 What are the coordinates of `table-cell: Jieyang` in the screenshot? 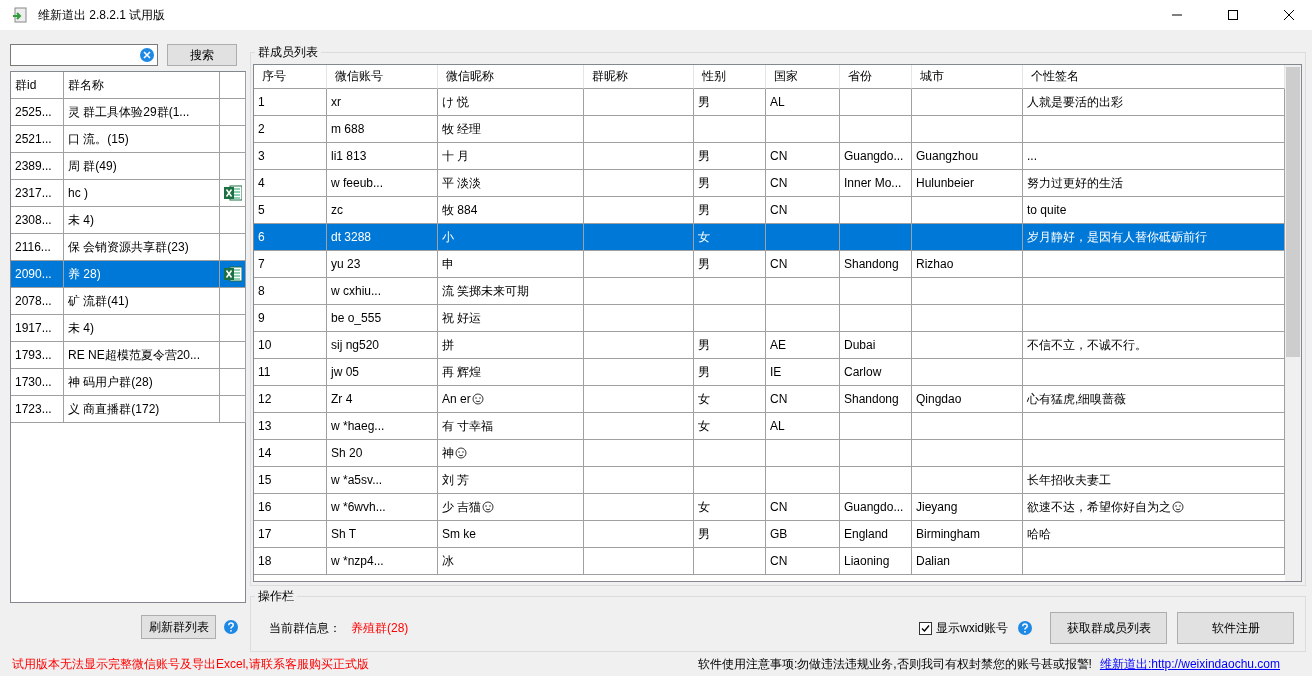 It's located at (937, 507).